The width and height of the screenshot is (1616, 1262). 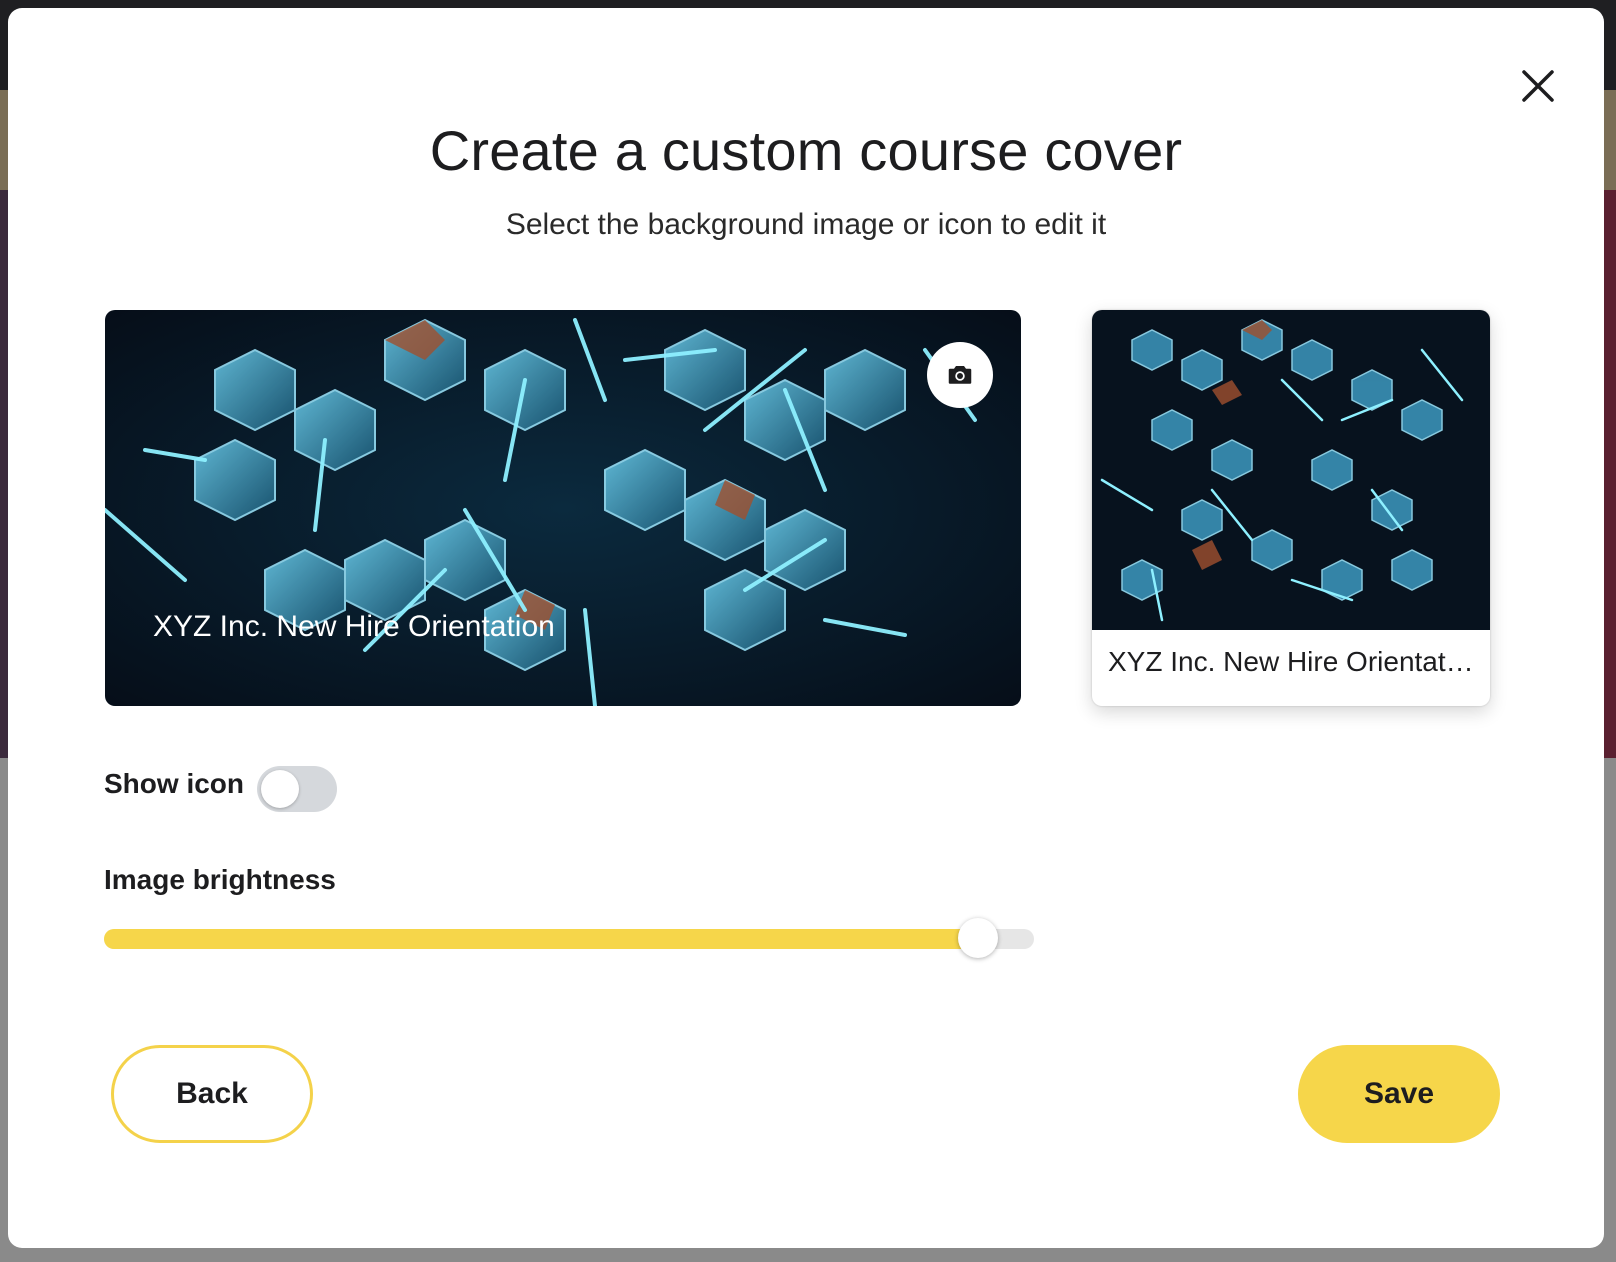 I want to click on cover-preview-card: XYZ Inc. New Hire Orientation, so click(x=1291, y=508).